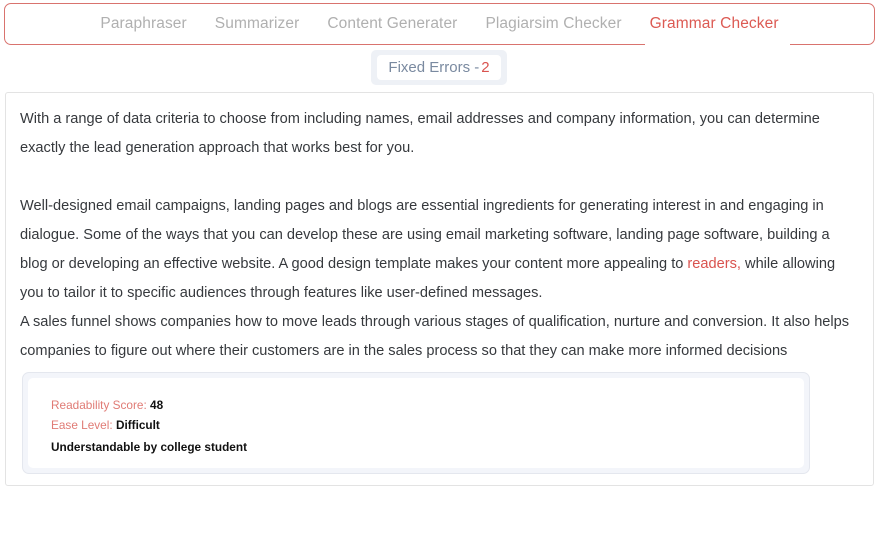 This screenshot has width=879, height=536. What do you see at coordinates (157, 405) in the screenshot?
I see `readability-score-value: 48` at bounding box center [157, 405].